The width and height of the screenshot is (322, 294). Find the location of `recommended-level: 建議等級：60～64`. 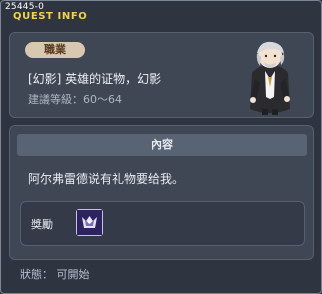

recommended-level: 建議等級：60～64 is located at coordinates (75, 99).